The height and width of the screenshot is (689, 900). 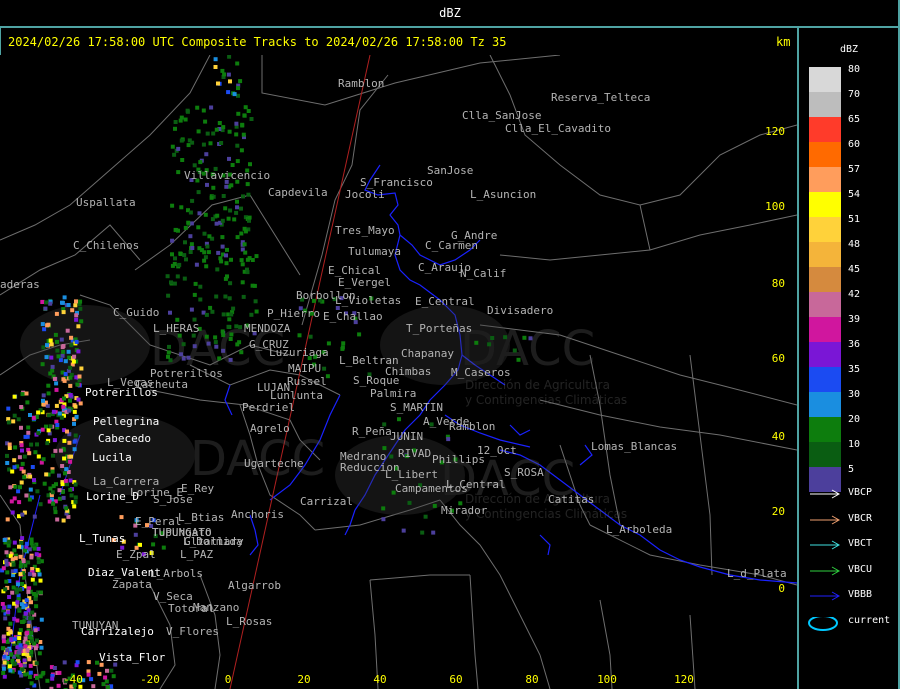 I want to click on place-label: E_Central, so click(x=445, y=301).